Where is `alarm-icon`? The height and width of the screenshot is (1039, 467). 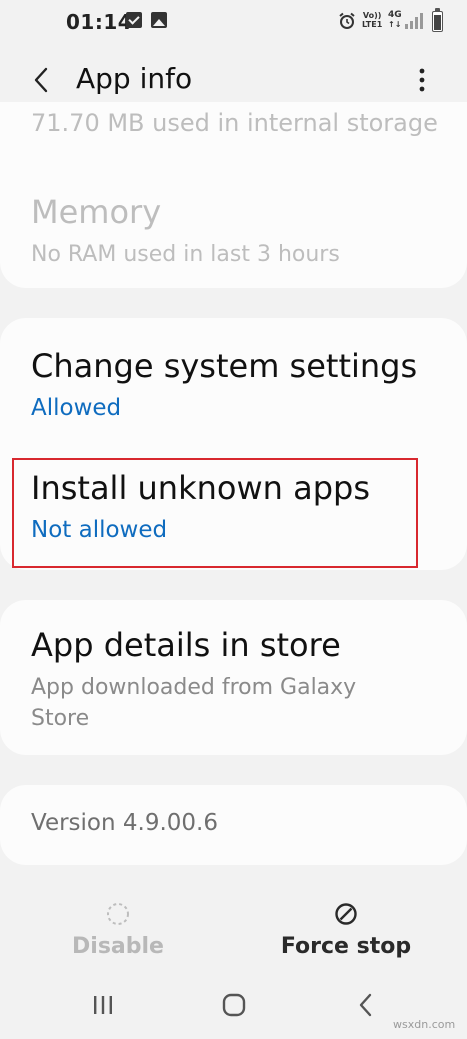
alarm-icon is located at coordinates (347, 23).